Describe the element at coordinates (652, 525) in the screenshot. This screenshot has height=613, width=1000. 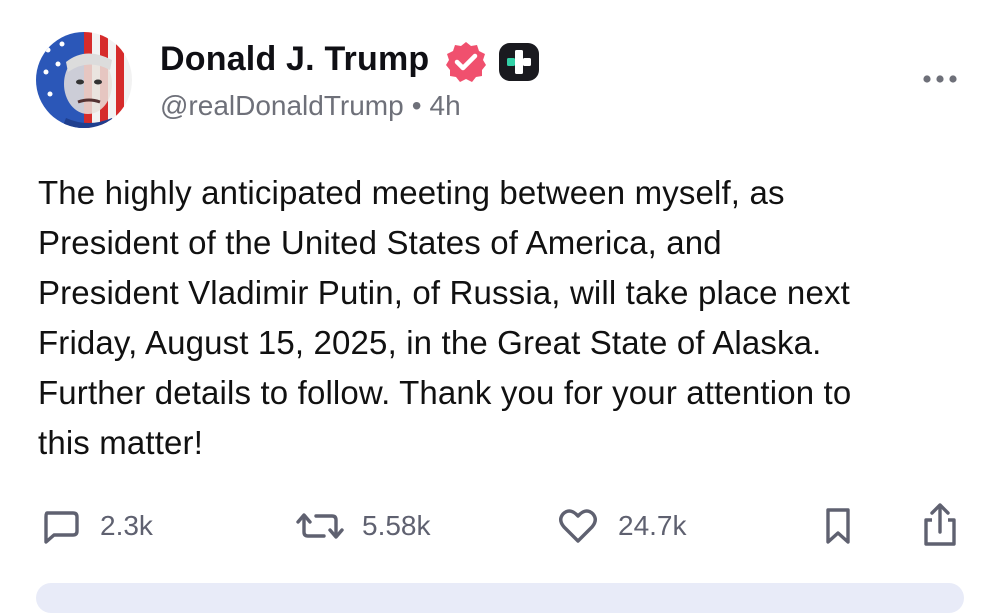
I see `like-count: 24.7k` at that location.